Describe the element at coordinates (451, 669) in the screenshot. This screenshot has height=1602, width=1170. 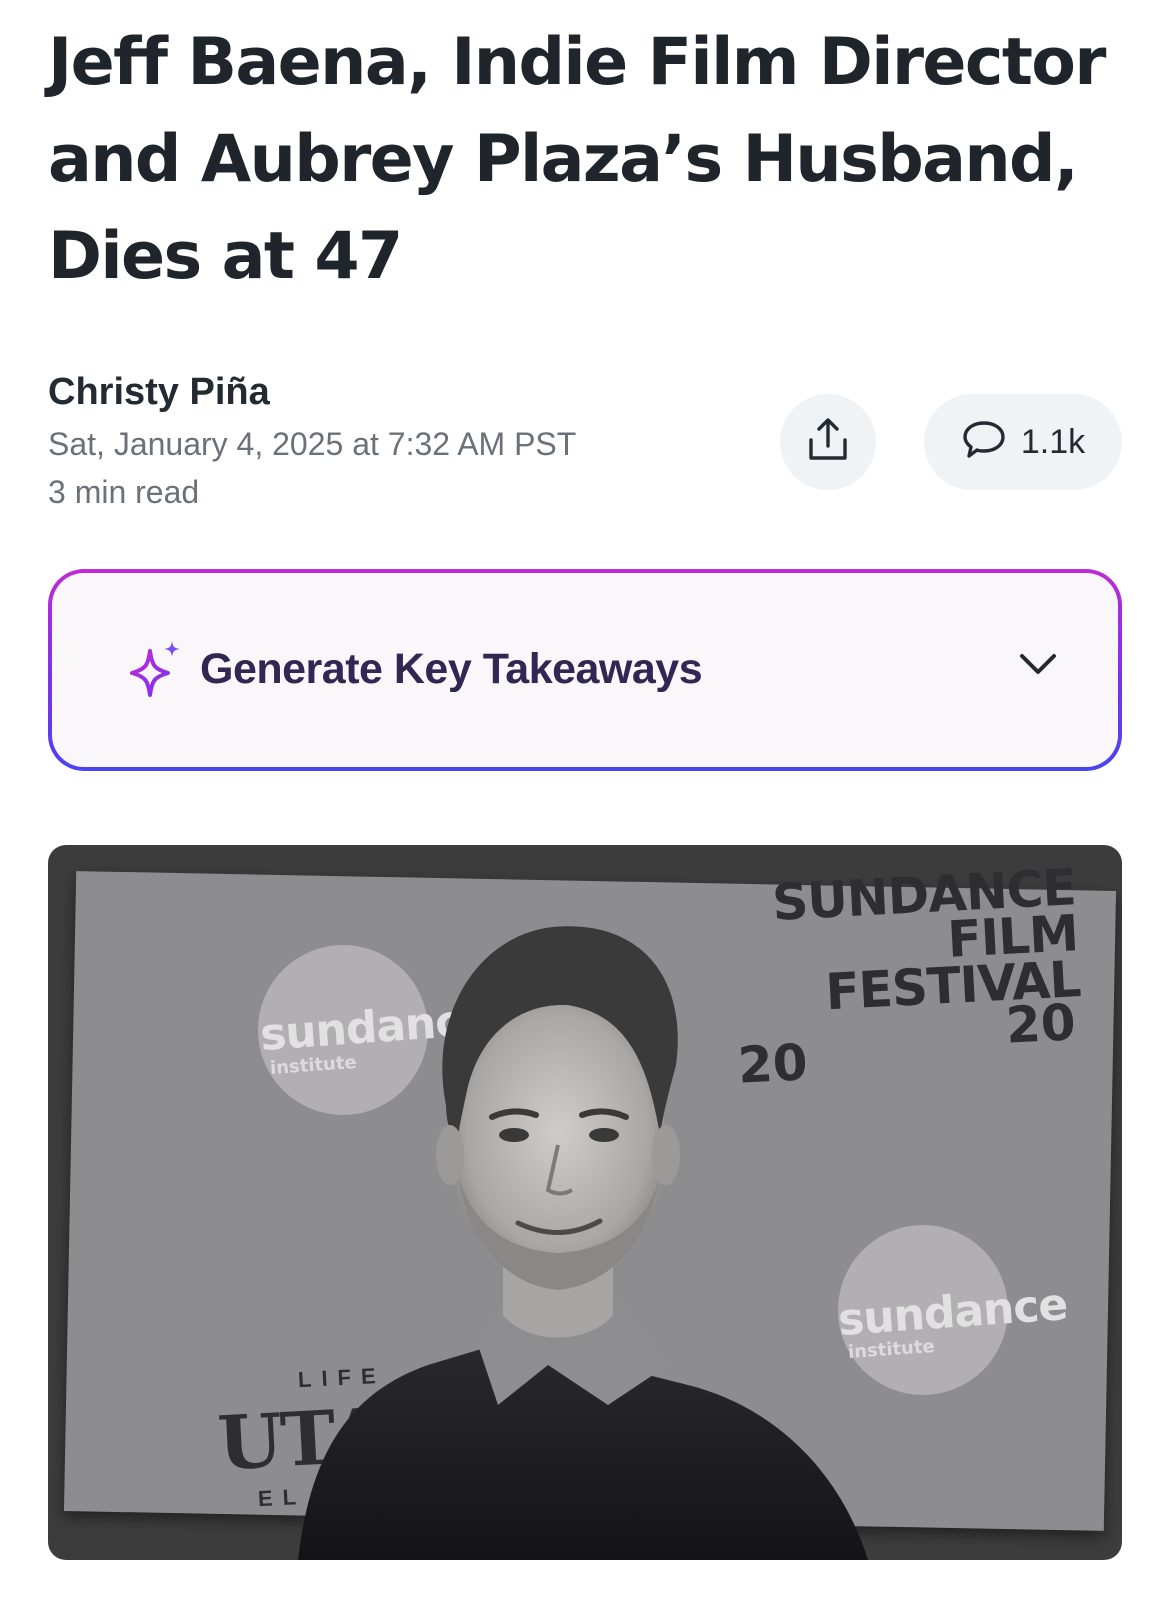
I see `takeaways-label: Generate Key Takeaways` at that location.